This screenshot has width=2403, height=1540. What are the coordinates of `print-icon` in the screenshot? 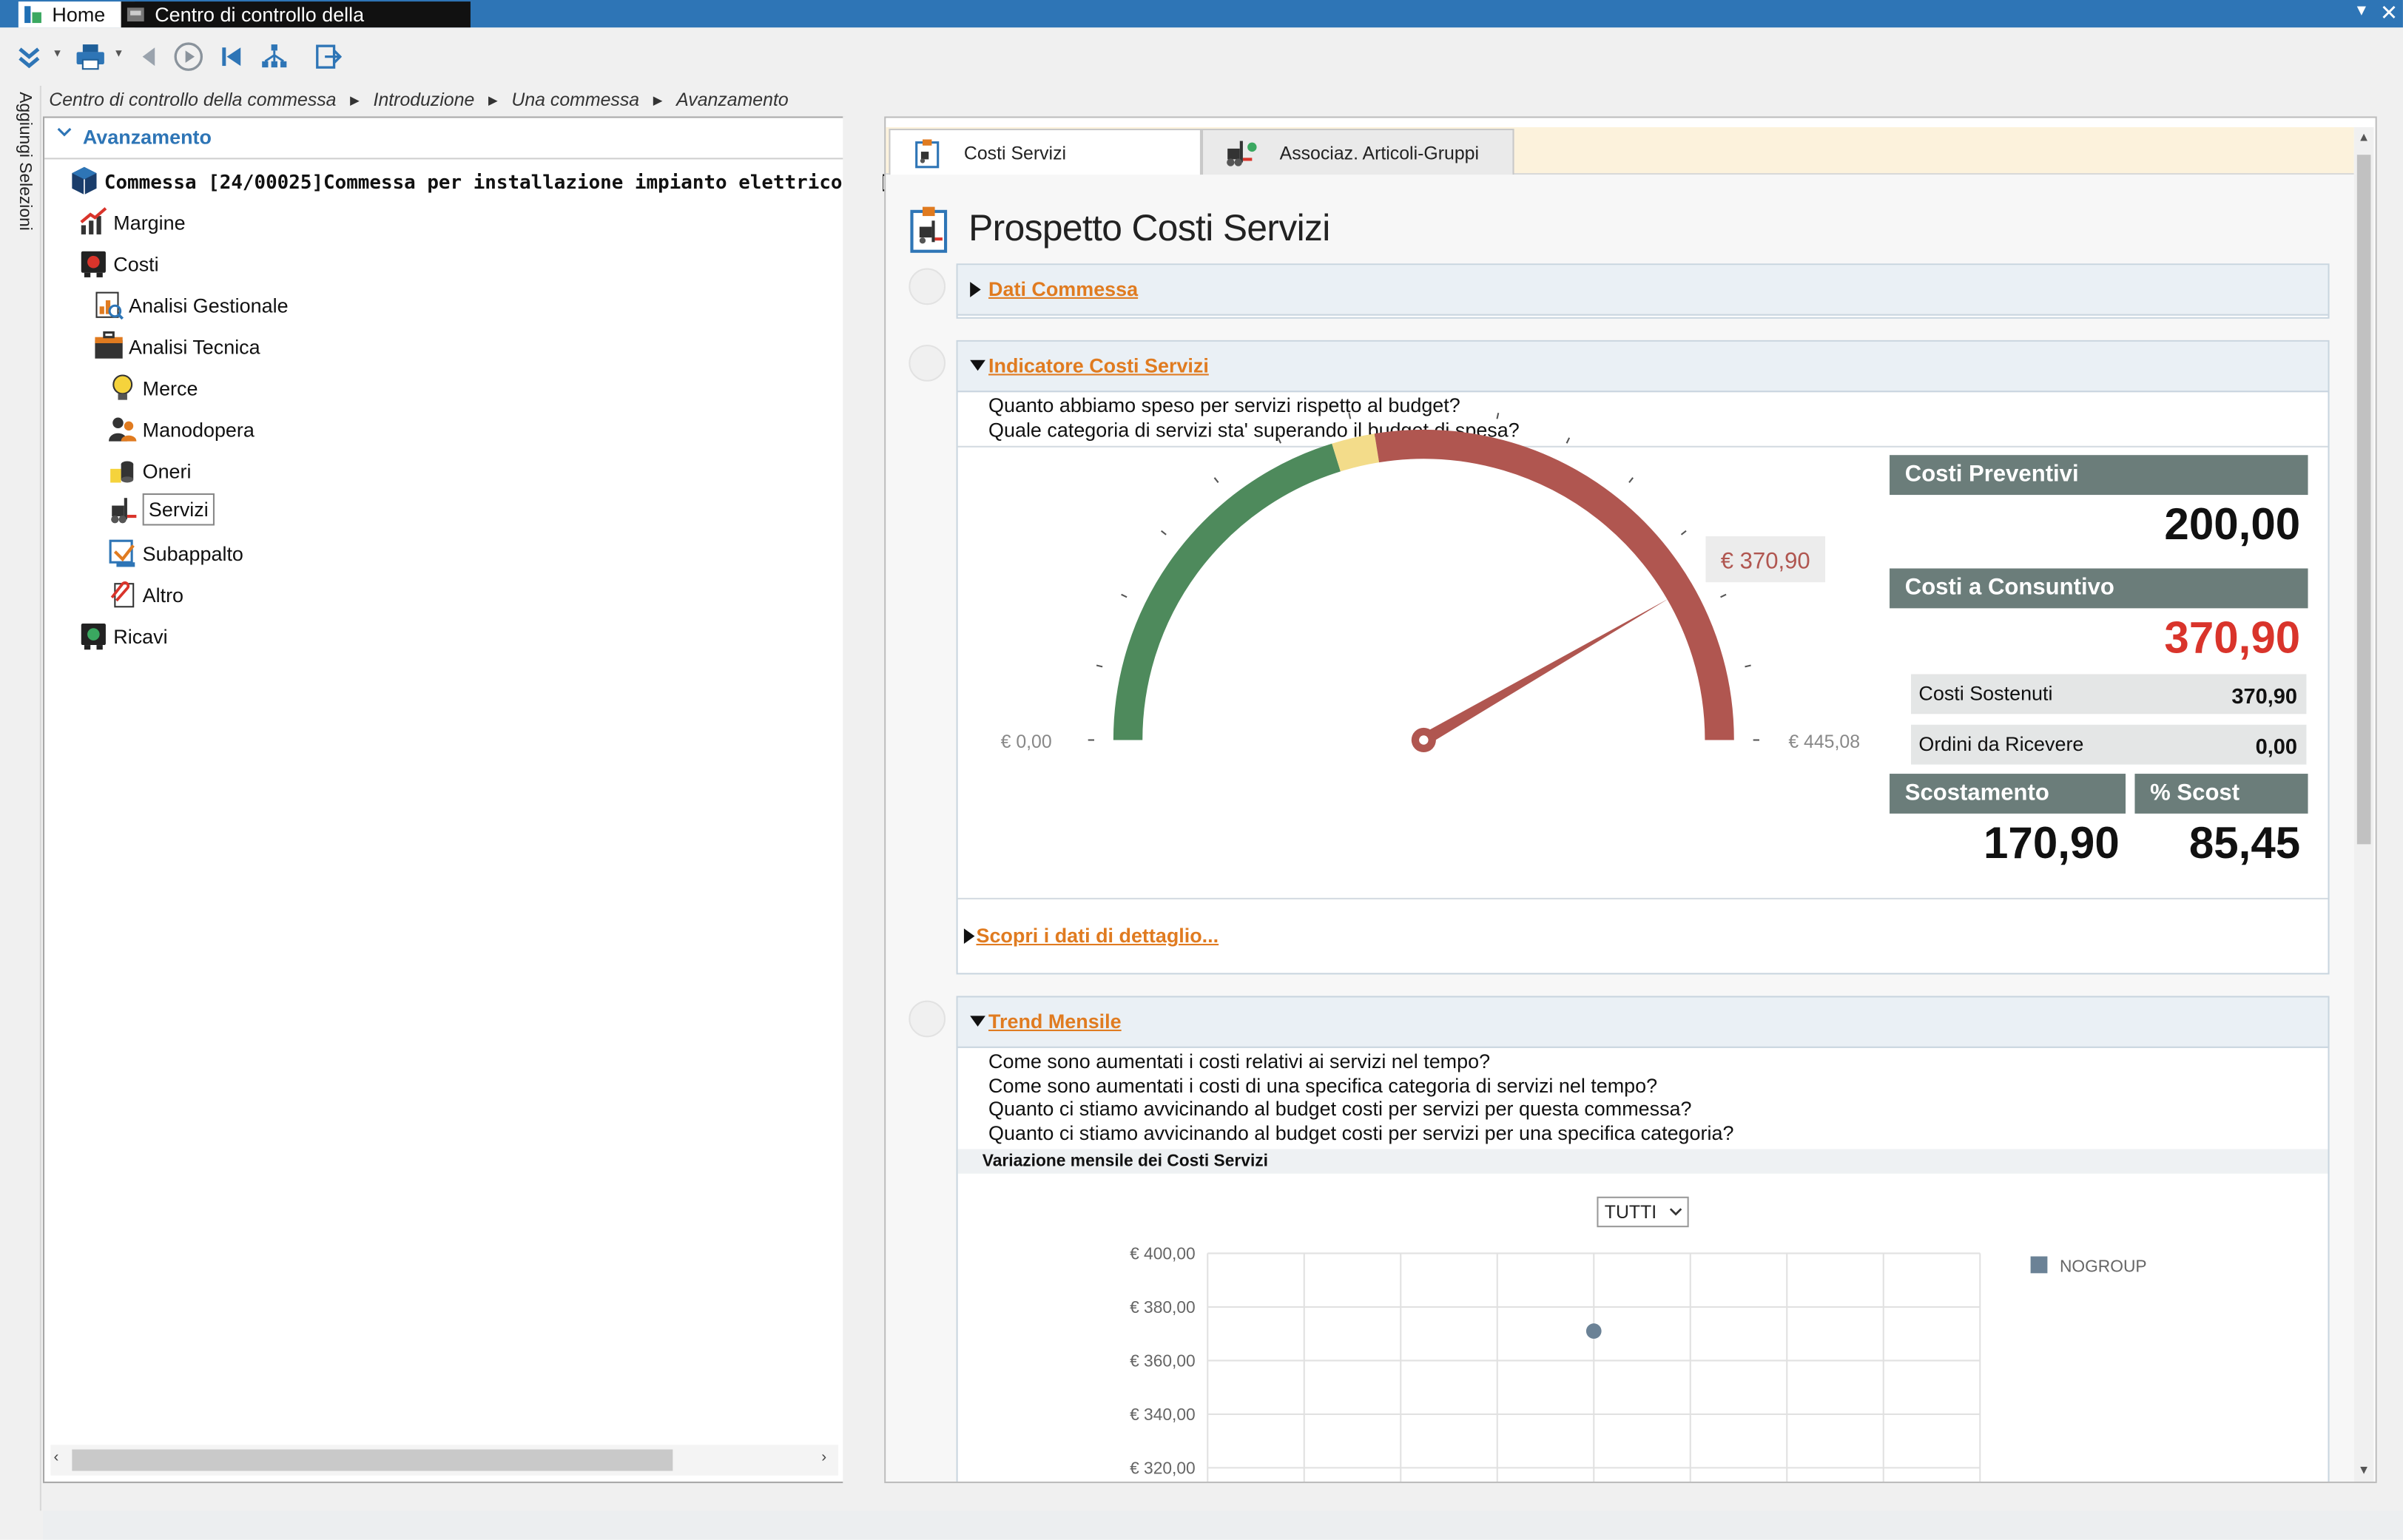 It's located at (90, 57).